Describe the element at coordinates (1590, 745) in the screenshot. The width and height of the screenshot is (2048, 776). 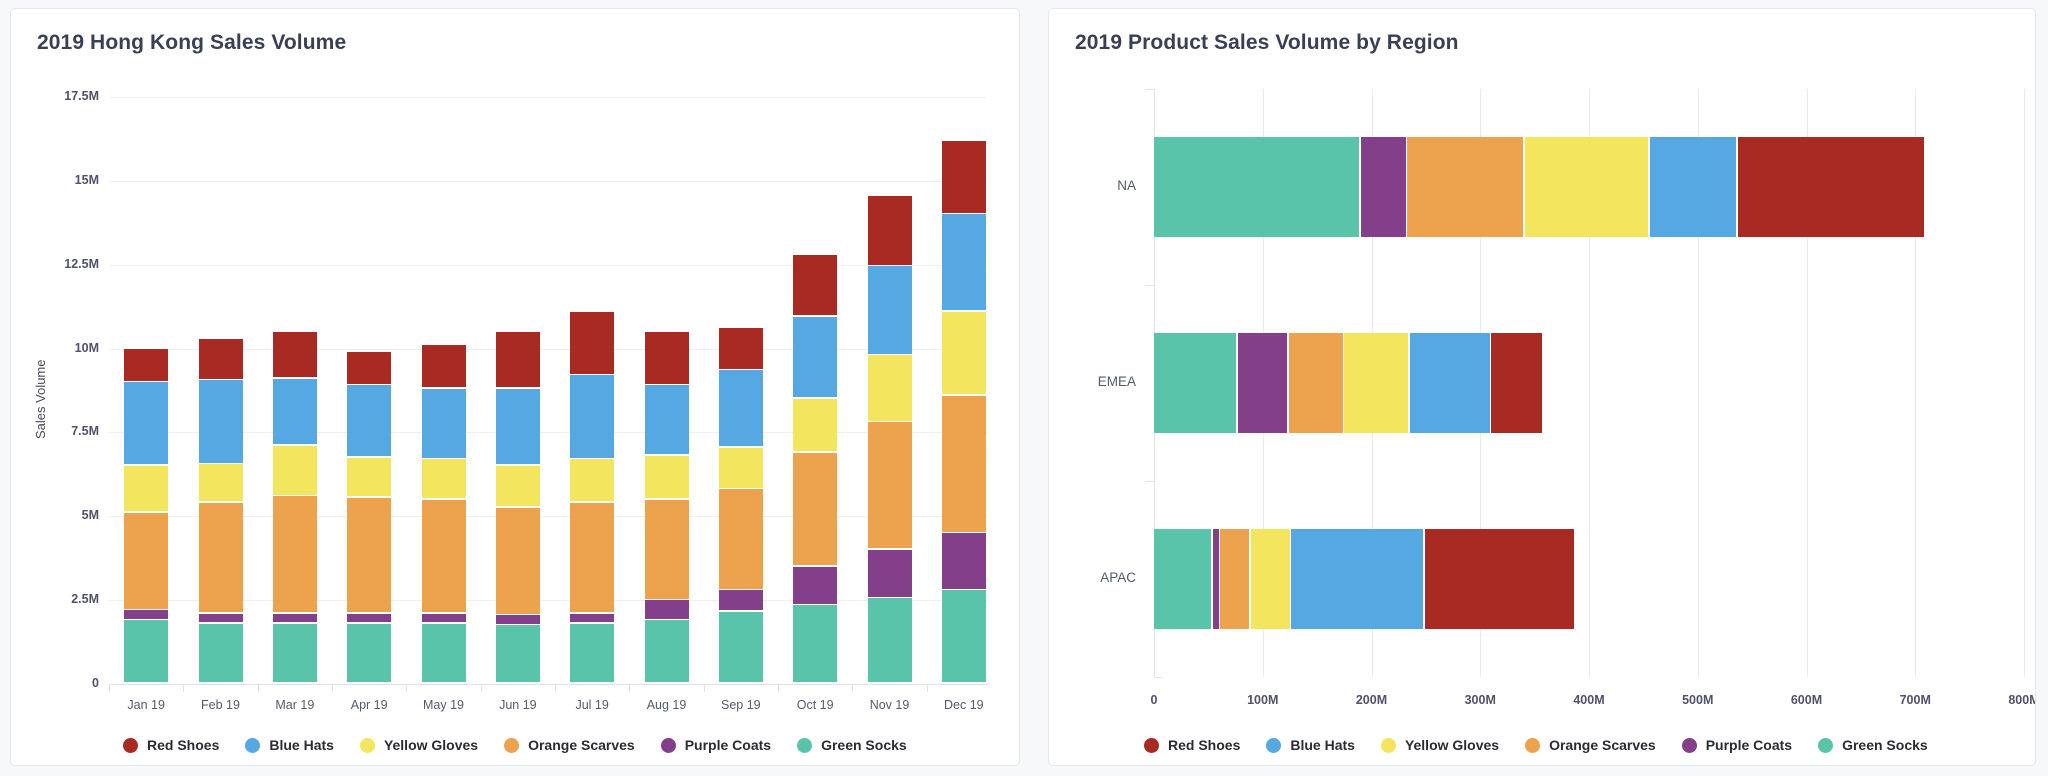
I see `legend-item: Orange Scarves` at that location.